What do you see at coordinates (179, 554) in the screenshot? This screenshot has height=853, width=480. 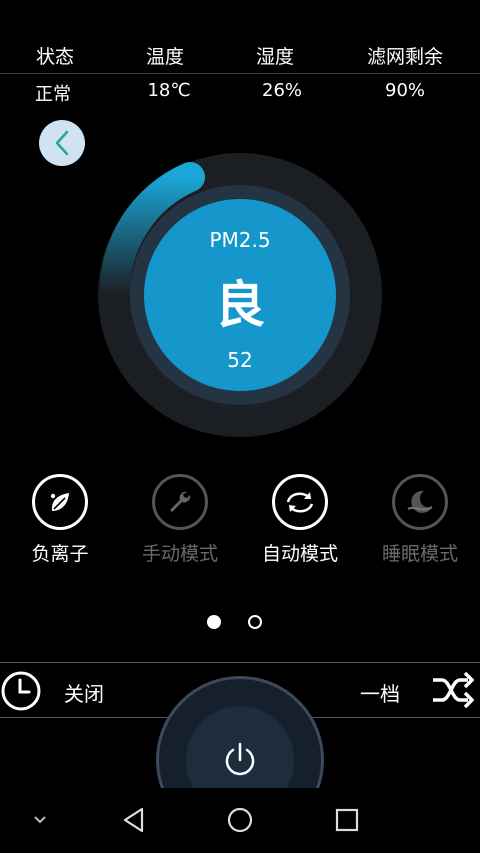 I see `mode-label: 手动模式` at bounding box center [179, 554].